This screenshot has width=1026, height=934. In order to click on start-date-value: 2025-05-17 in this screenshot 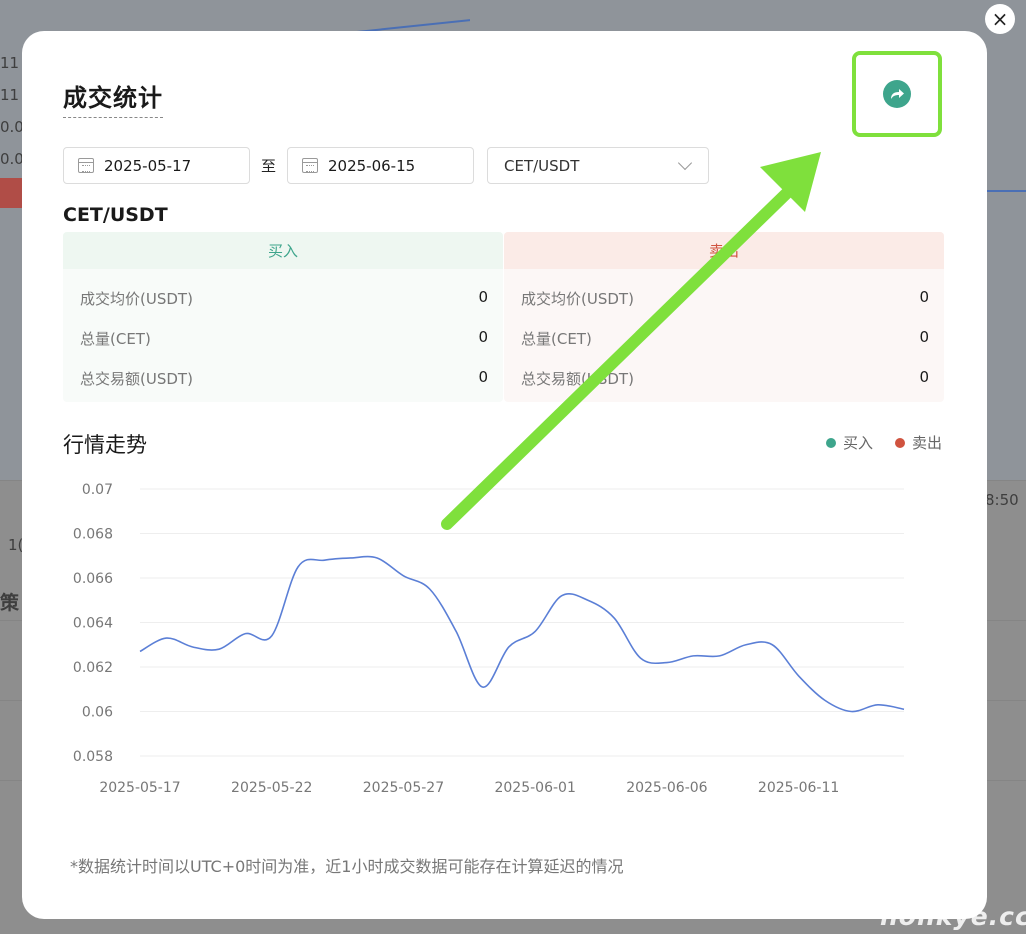, I will do `click(148, 165)`.